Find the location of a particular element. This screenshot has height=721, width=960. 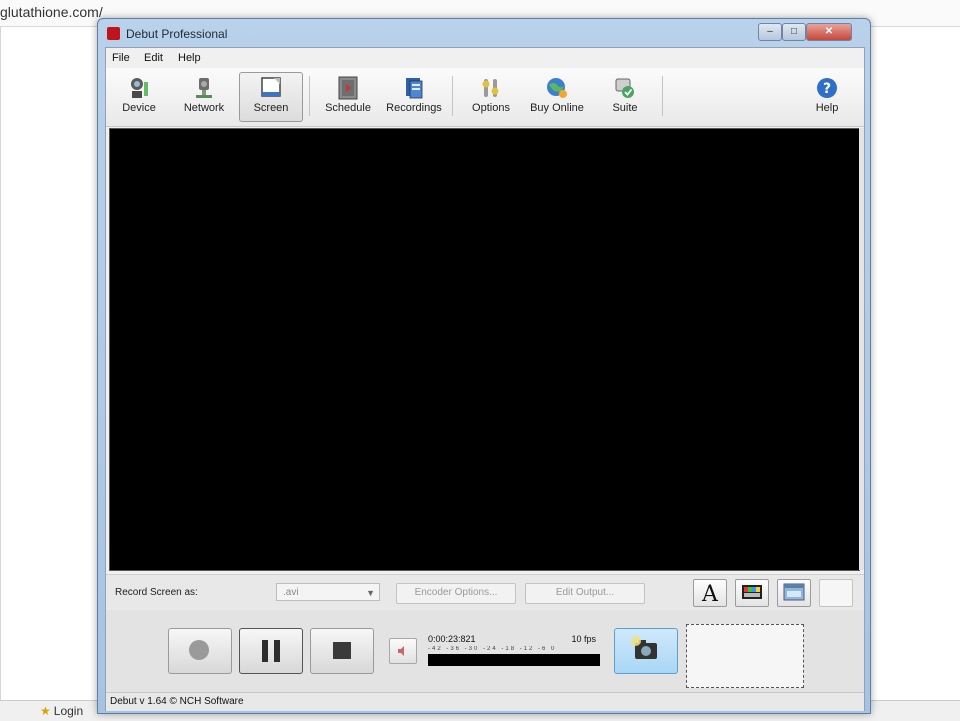

color-bars-icon is located at coordinates (752, 592).